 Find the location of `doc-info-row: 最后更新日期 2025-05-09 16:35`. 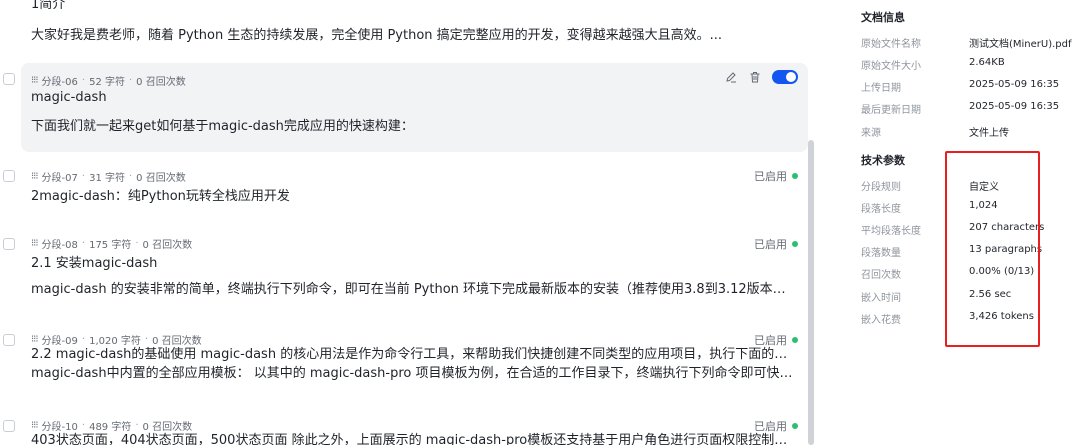

doc-info-row: 最后更新日期 2025-05-09 16:35 is located at coordinates (968, 108).